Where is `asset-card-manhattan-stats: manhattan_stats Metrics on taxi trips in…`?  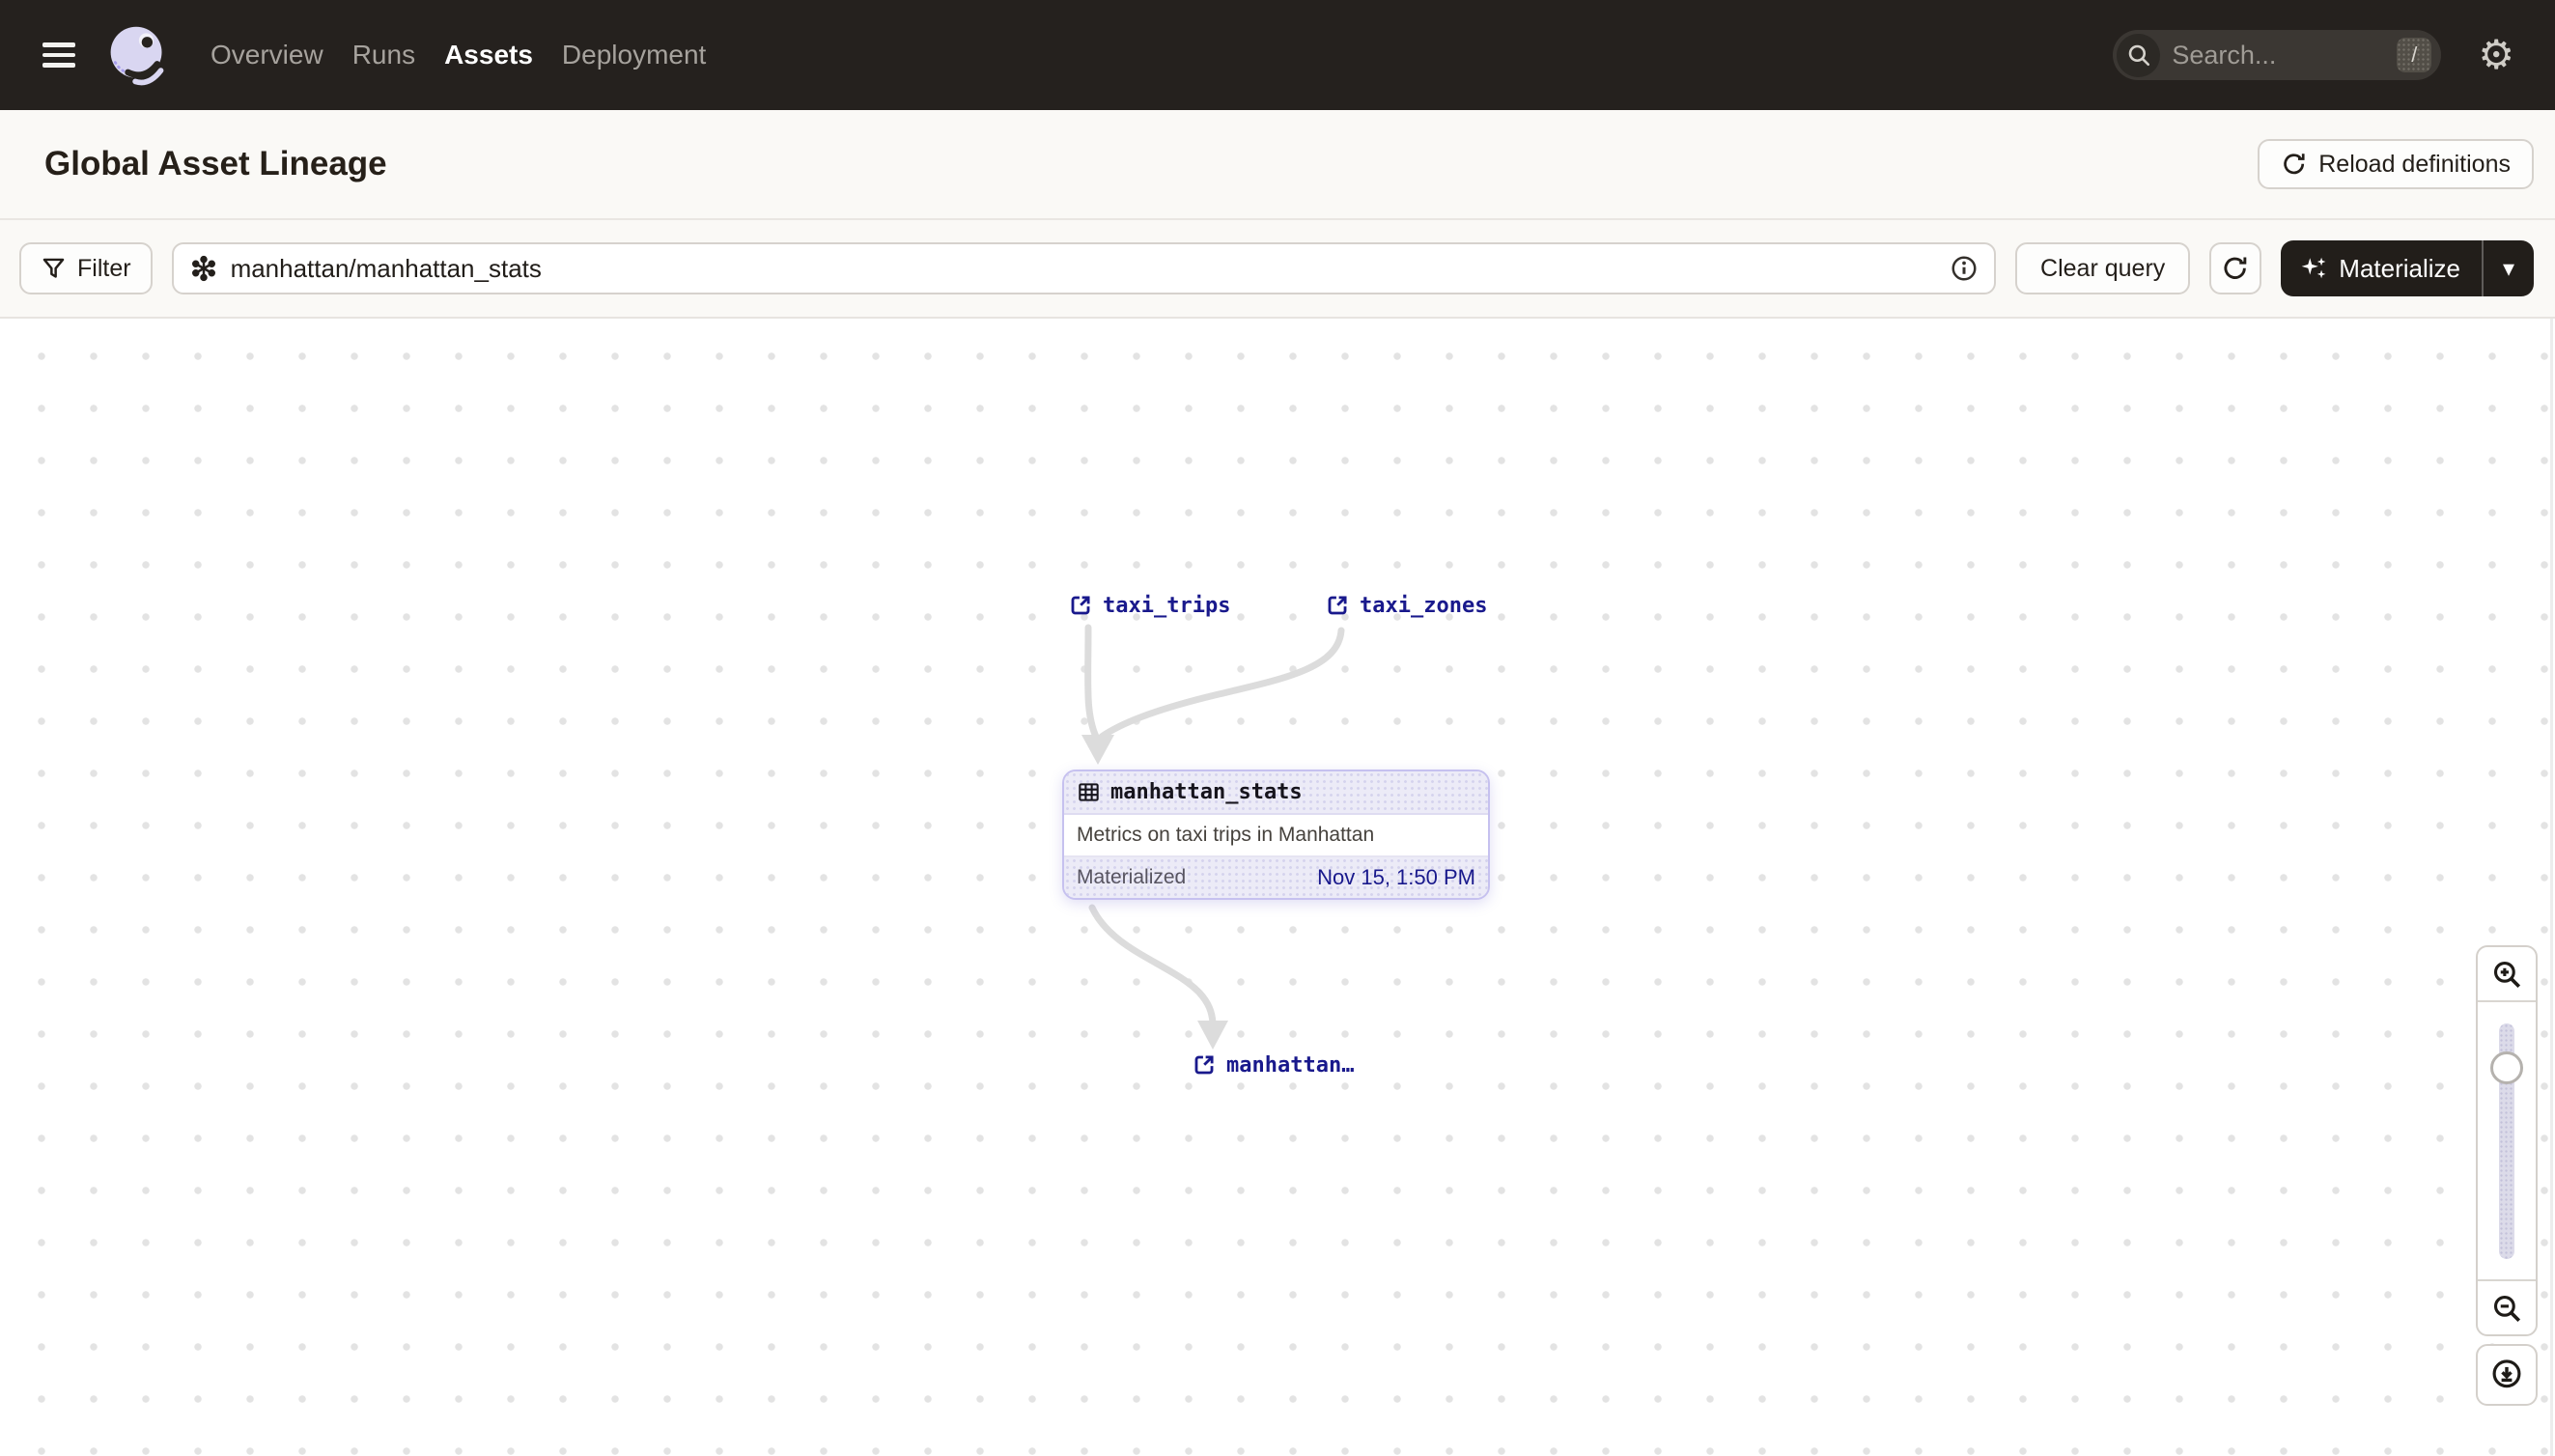 asset-card-manhattan-stats: manhattan_stats Metrics on taxi trips in… is located at coordinates (1276, 835).